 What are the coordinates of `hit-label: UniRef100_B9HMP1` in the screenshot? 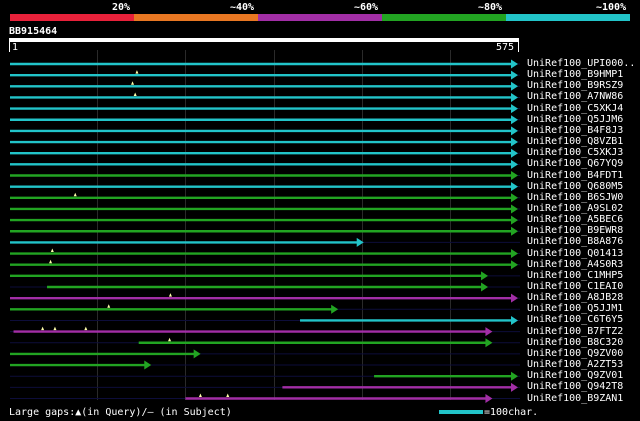 It's located at (575, 74).